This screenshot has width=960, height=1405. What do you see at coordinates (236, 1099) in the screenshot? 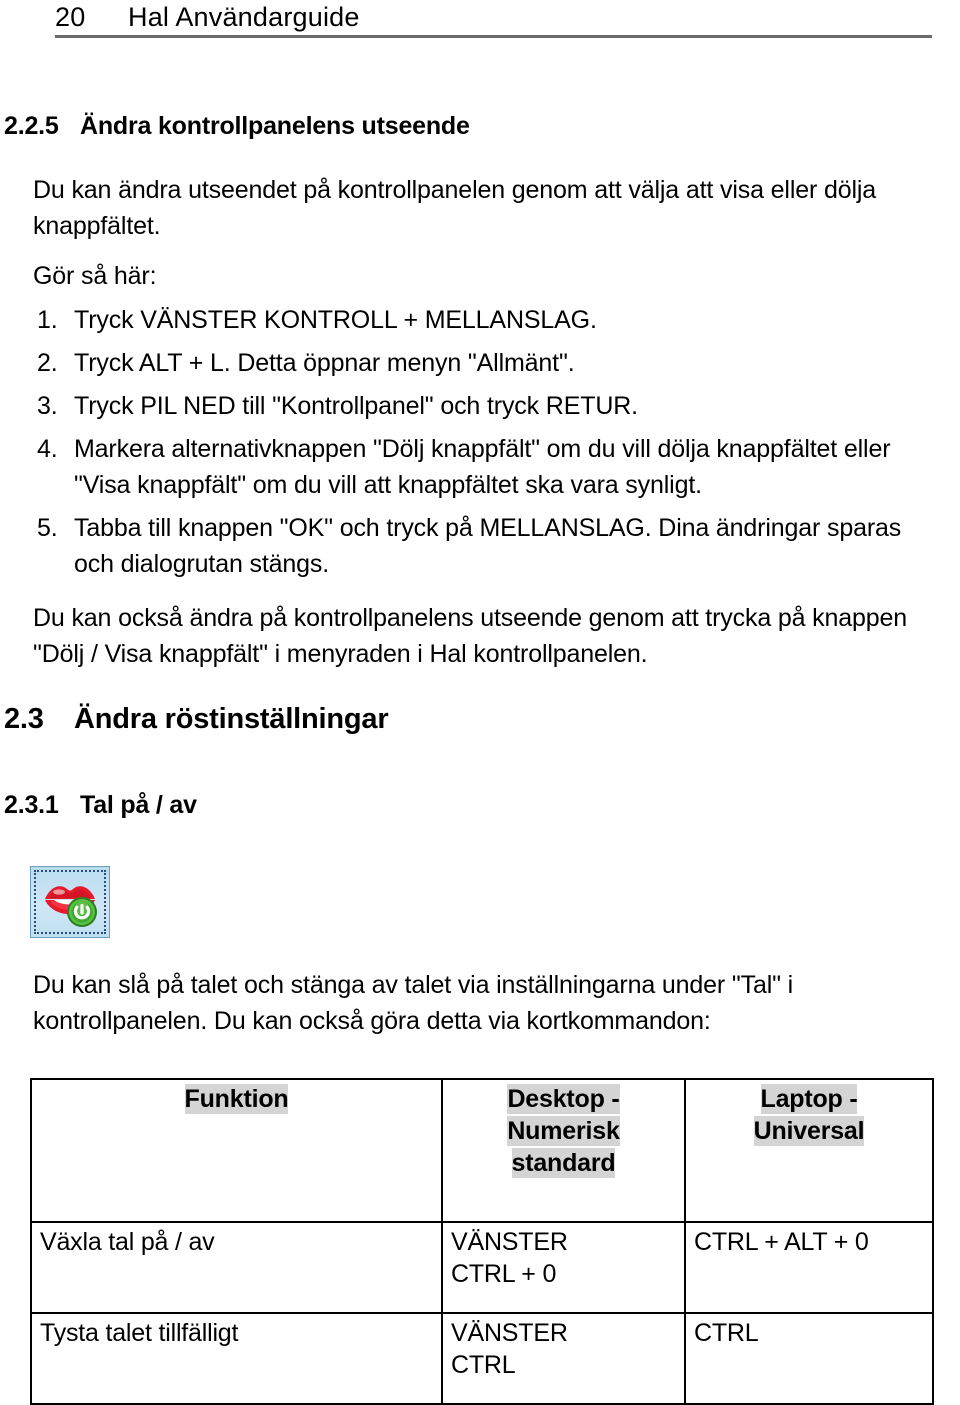
I see `column-header-function-label: Funktion` at bounding box center [236, 1099].